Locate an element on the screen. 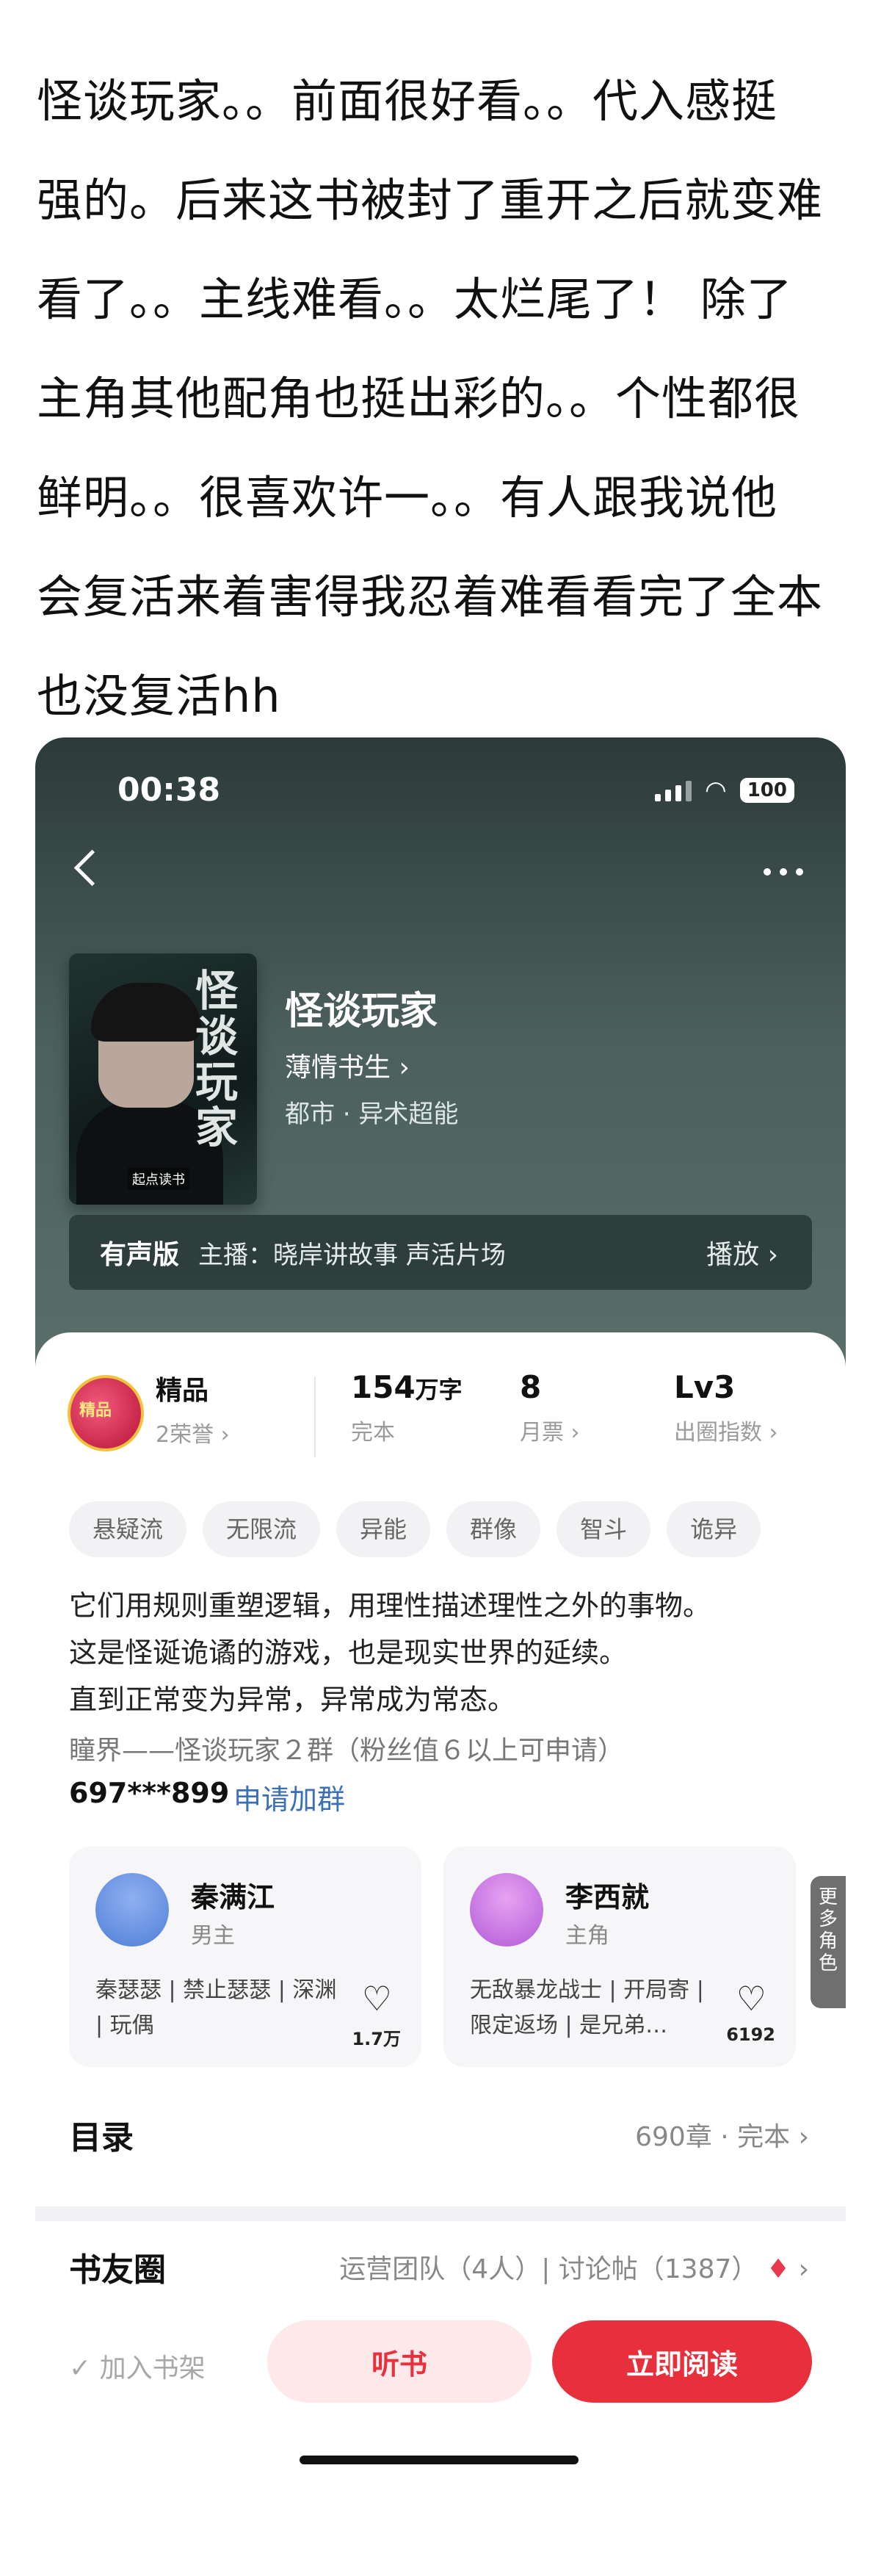  post-line: 鲜明。。很喜欢许一。。有人跟我说他 is located at coordinates (407, 498).